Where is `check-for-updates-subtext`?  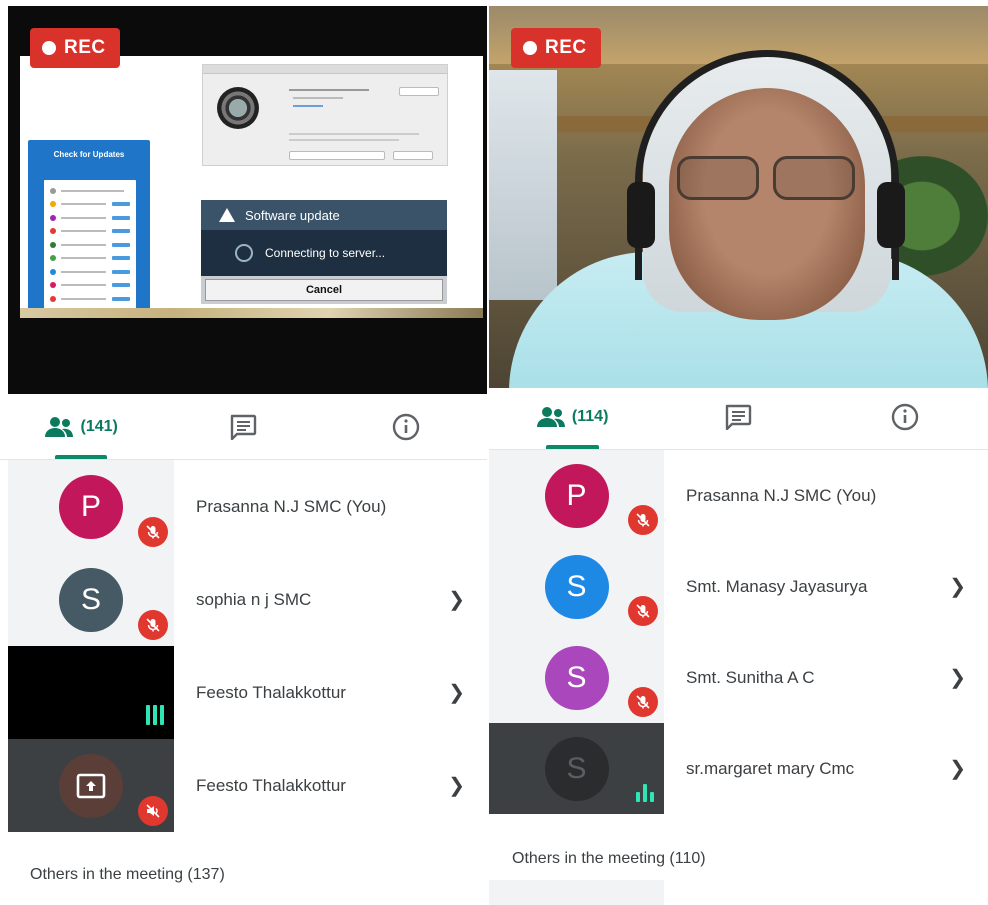 check-for-updates-subtext is located at coordinates (89, 164).